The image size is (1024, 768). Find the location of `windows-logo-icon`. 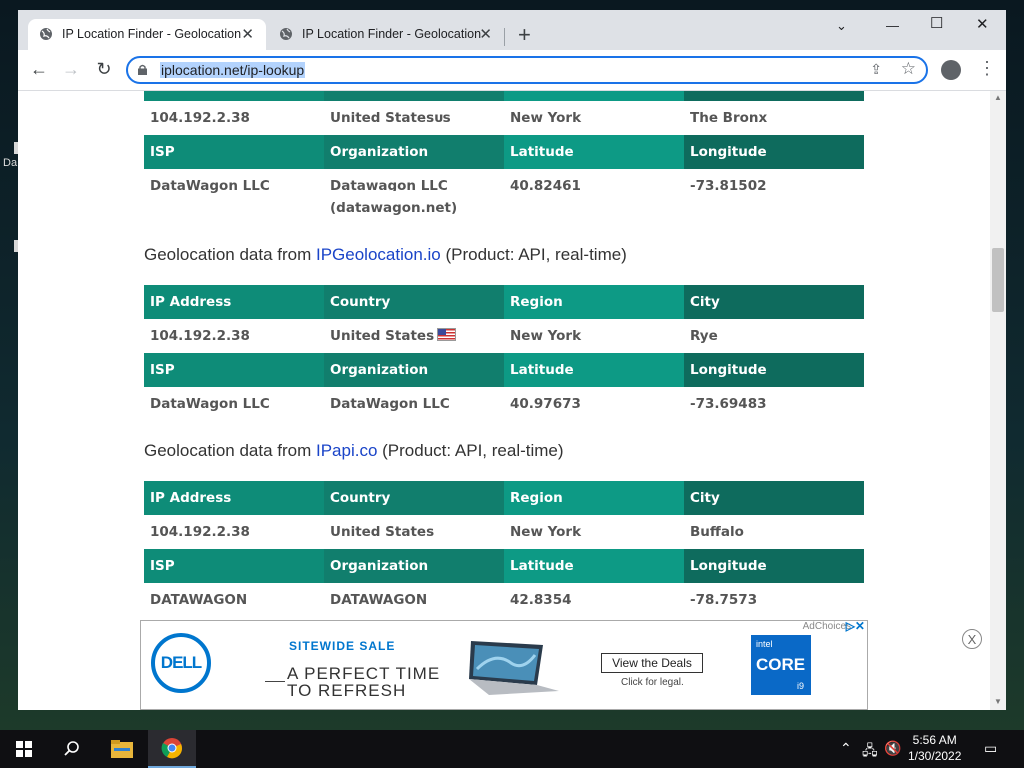

windows-logo-icon is located at coordinates (24, 749).